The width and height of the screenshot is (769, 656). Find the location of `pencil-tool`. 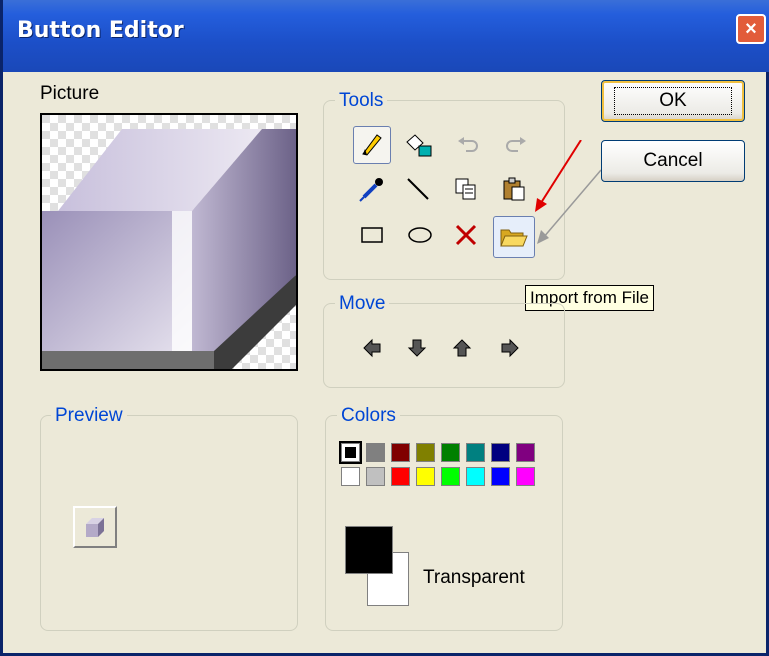

pencil-tool is located at coordinates (372, 145).